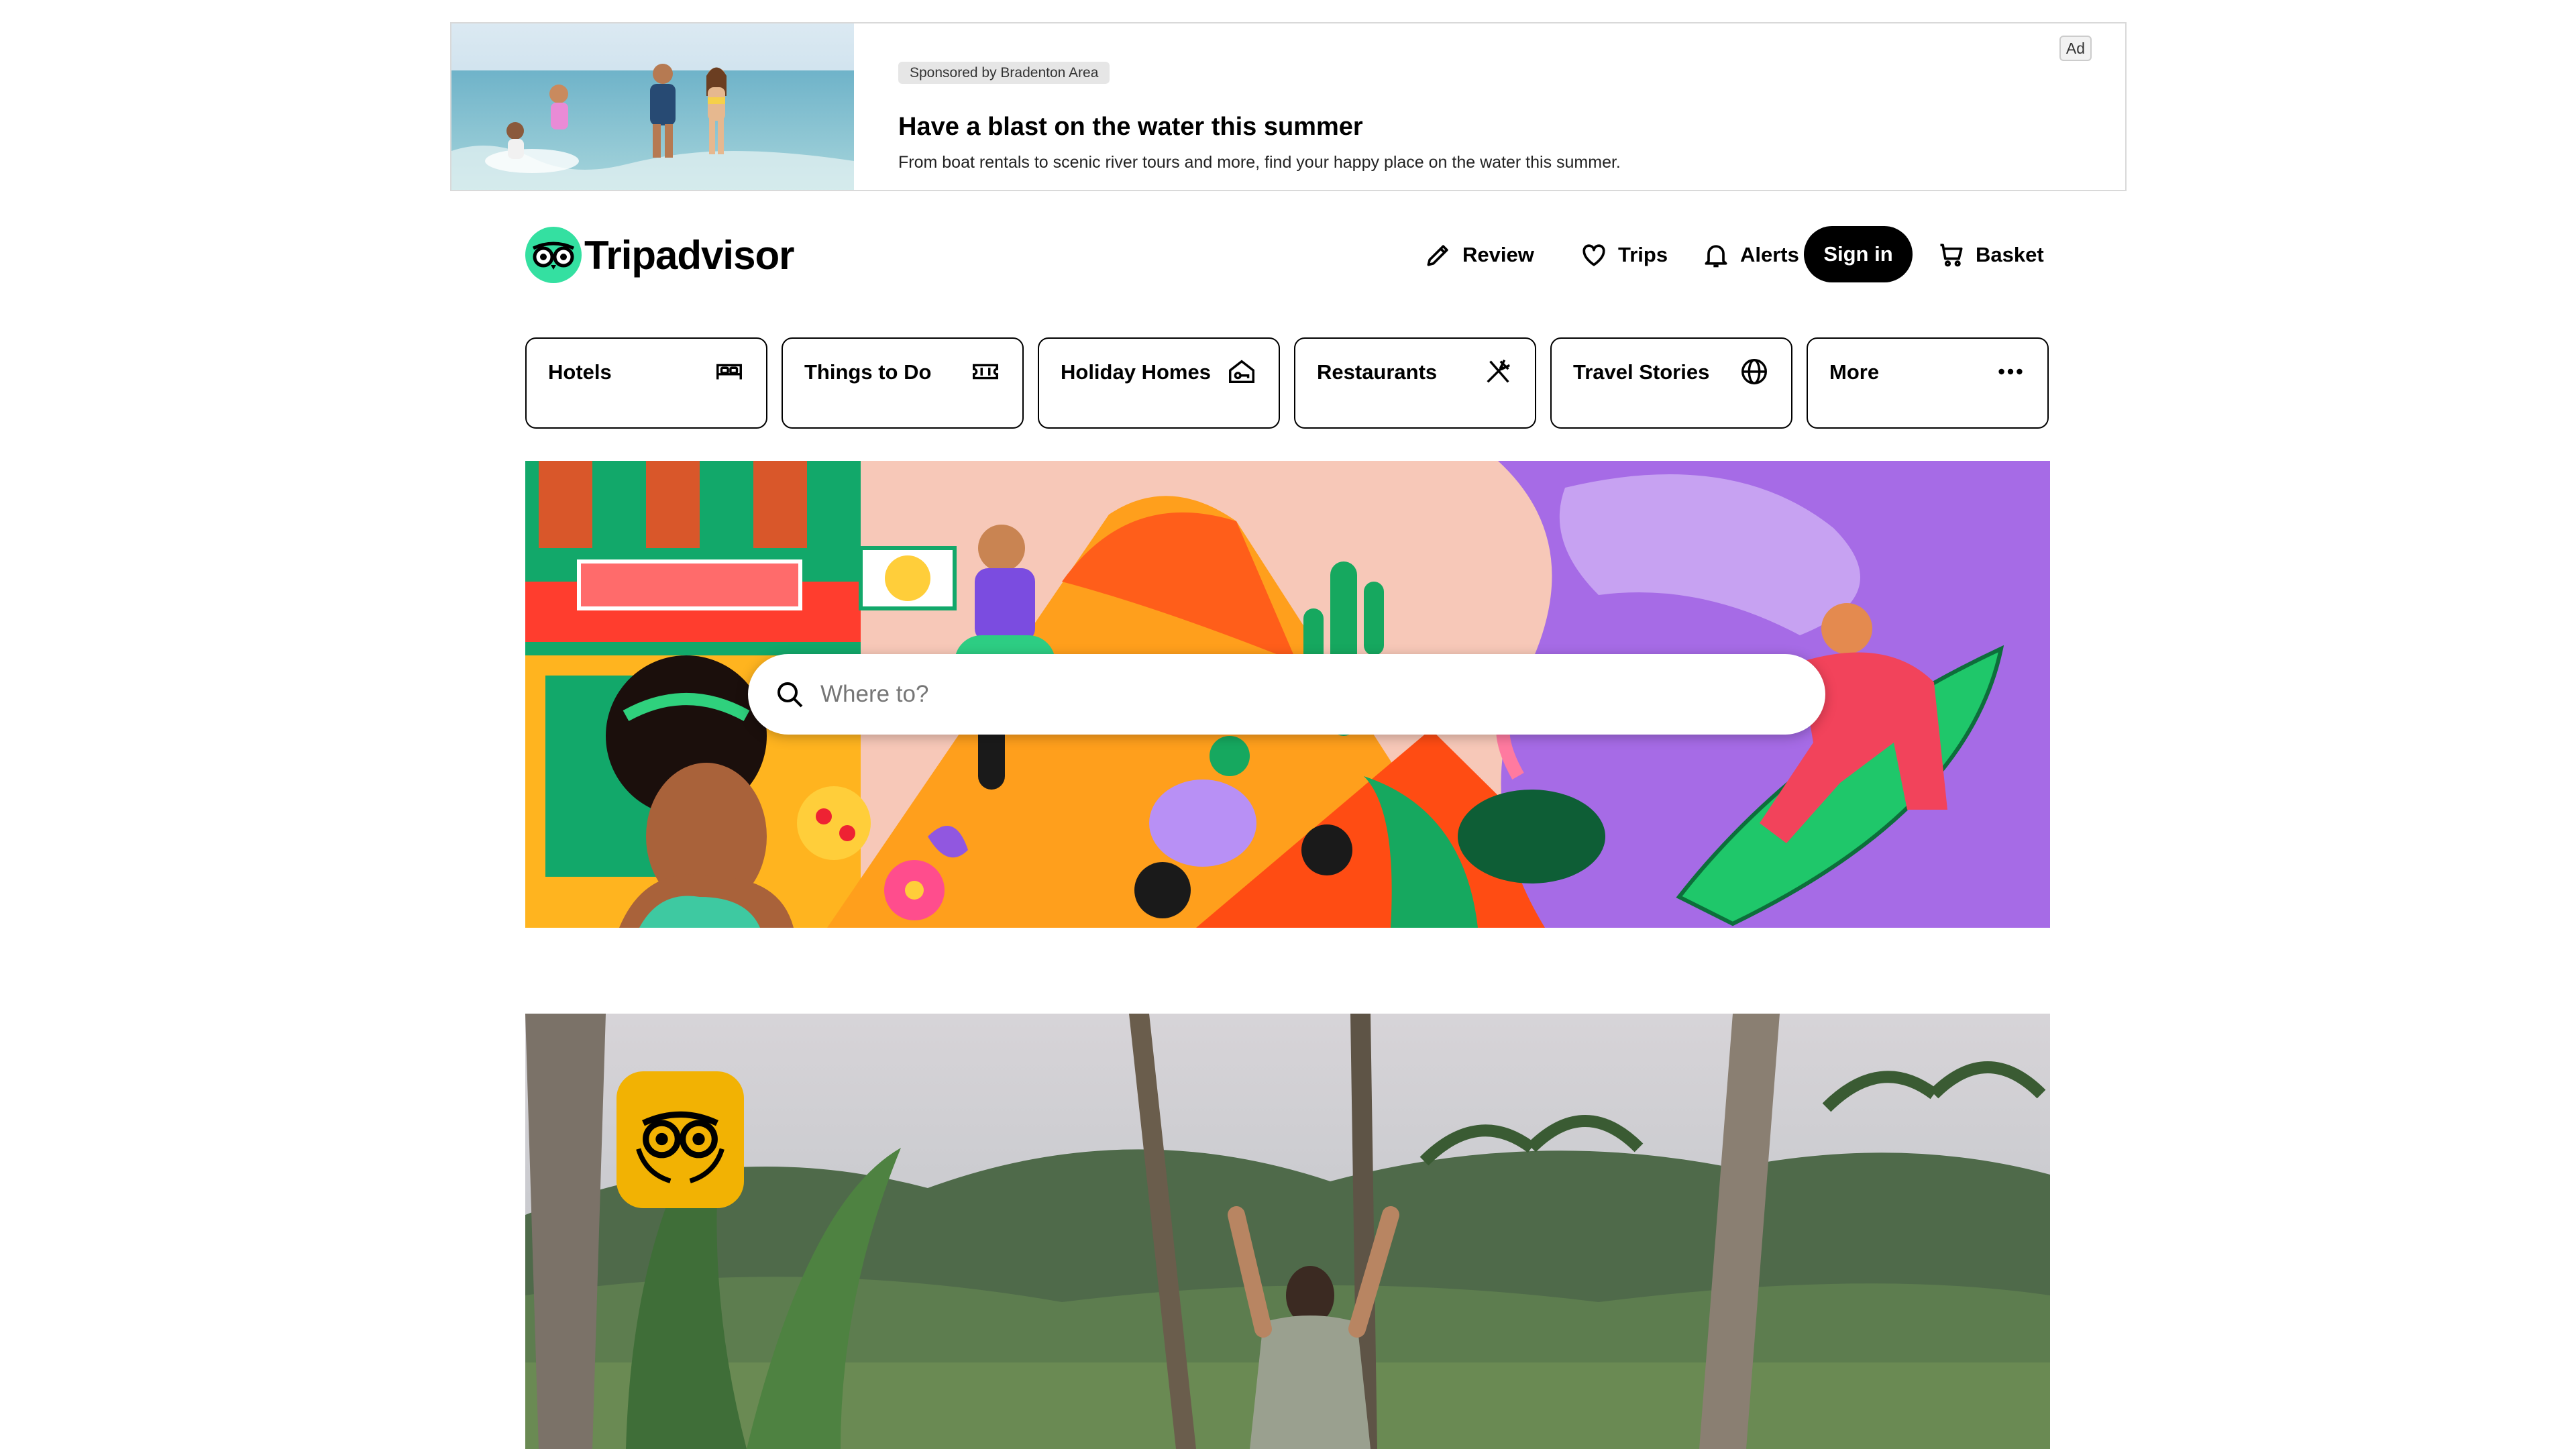 The height and width of the screenshot is (1449, 2576). What do you see at coordinates (1130, 127) in the screenshot?
I see `ad-title: Have a blast on the water this summer` at bounding box center [1130, 127].